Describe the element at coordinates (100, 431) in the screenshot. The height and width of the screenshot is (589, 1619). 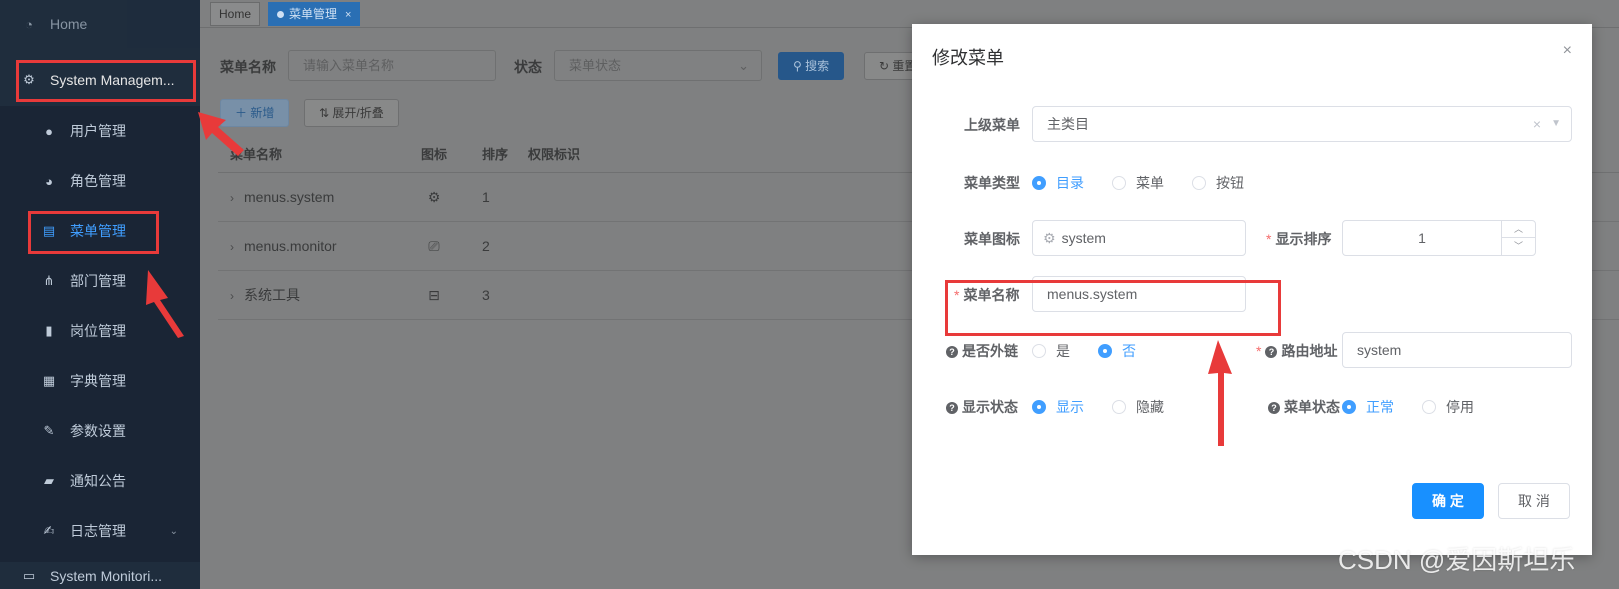
I see `sidebar-item-config: ✎ 参数设置` at that location.